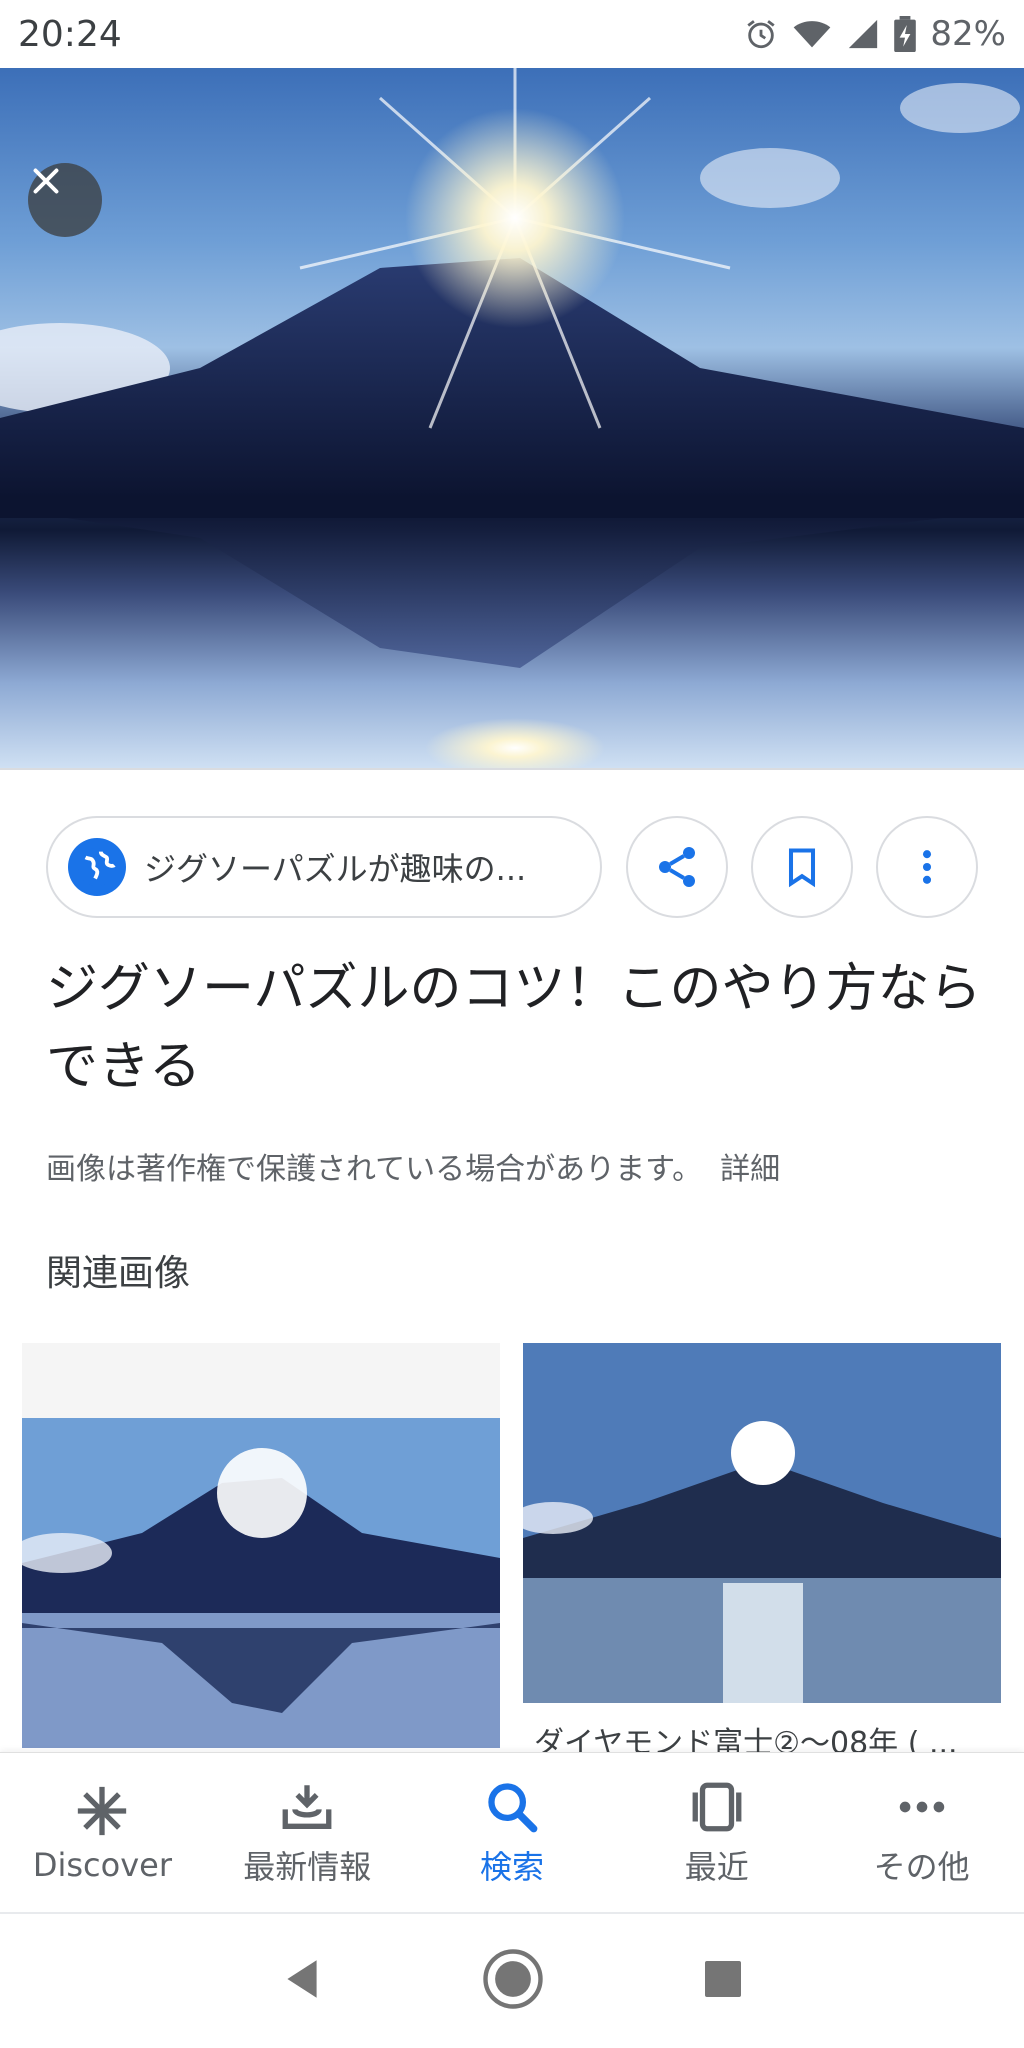 This screenshot has height=2048, width=1024. I want to click on bottom-navigation: Discover 最新情報 検索 最近 その他, so click(512, 1832).